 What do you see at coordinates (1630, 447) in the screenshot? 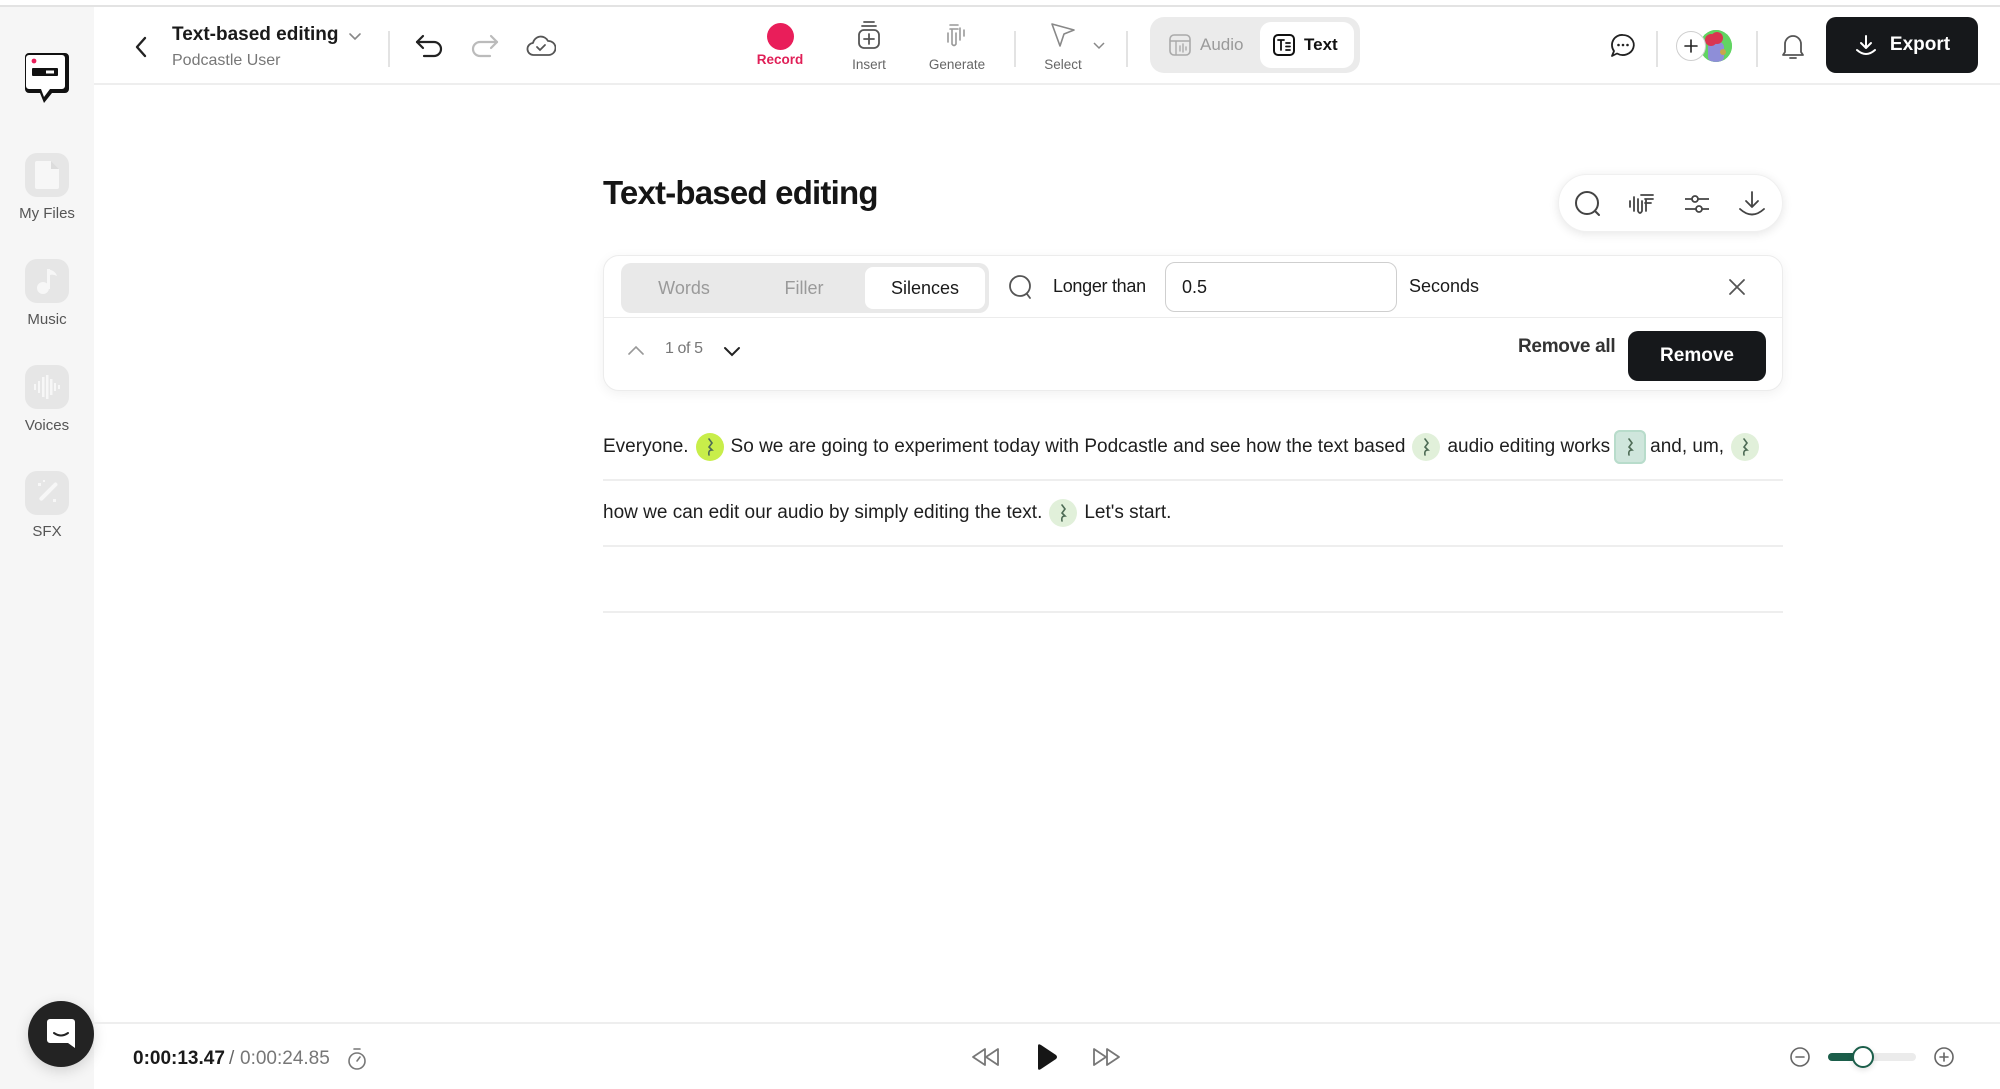
I see `silence-marker-selected` at bounding box center [1630, 447].